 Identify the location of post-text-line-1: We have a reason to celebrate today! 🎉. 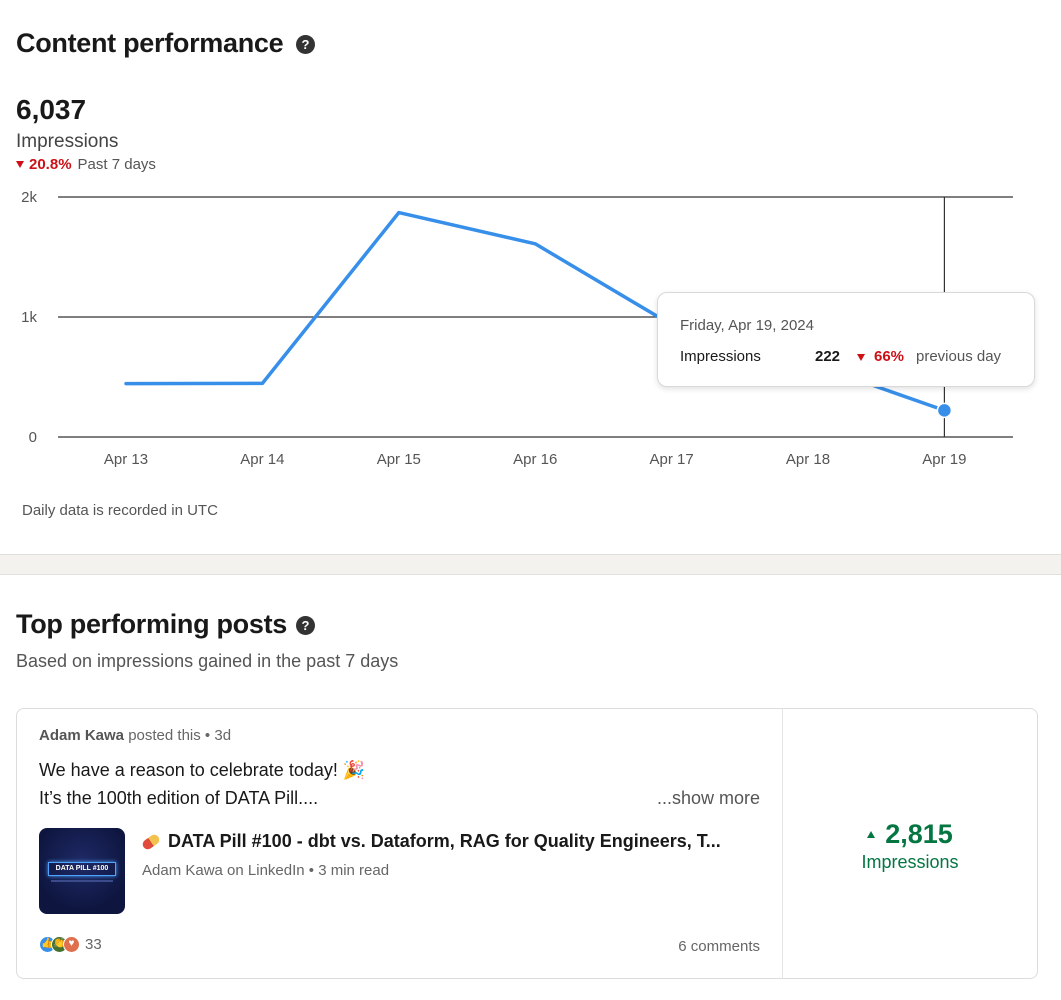
(202, 770).